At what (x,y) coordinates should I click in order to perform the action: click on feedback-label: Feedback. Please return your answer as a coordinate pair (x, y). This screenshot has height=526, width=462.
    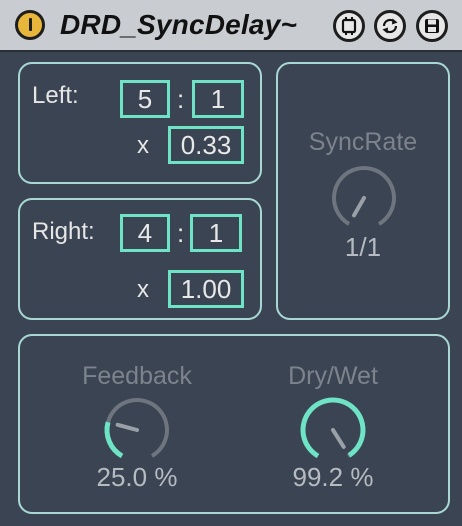
    Looking at the image, I should click on (137, 376).